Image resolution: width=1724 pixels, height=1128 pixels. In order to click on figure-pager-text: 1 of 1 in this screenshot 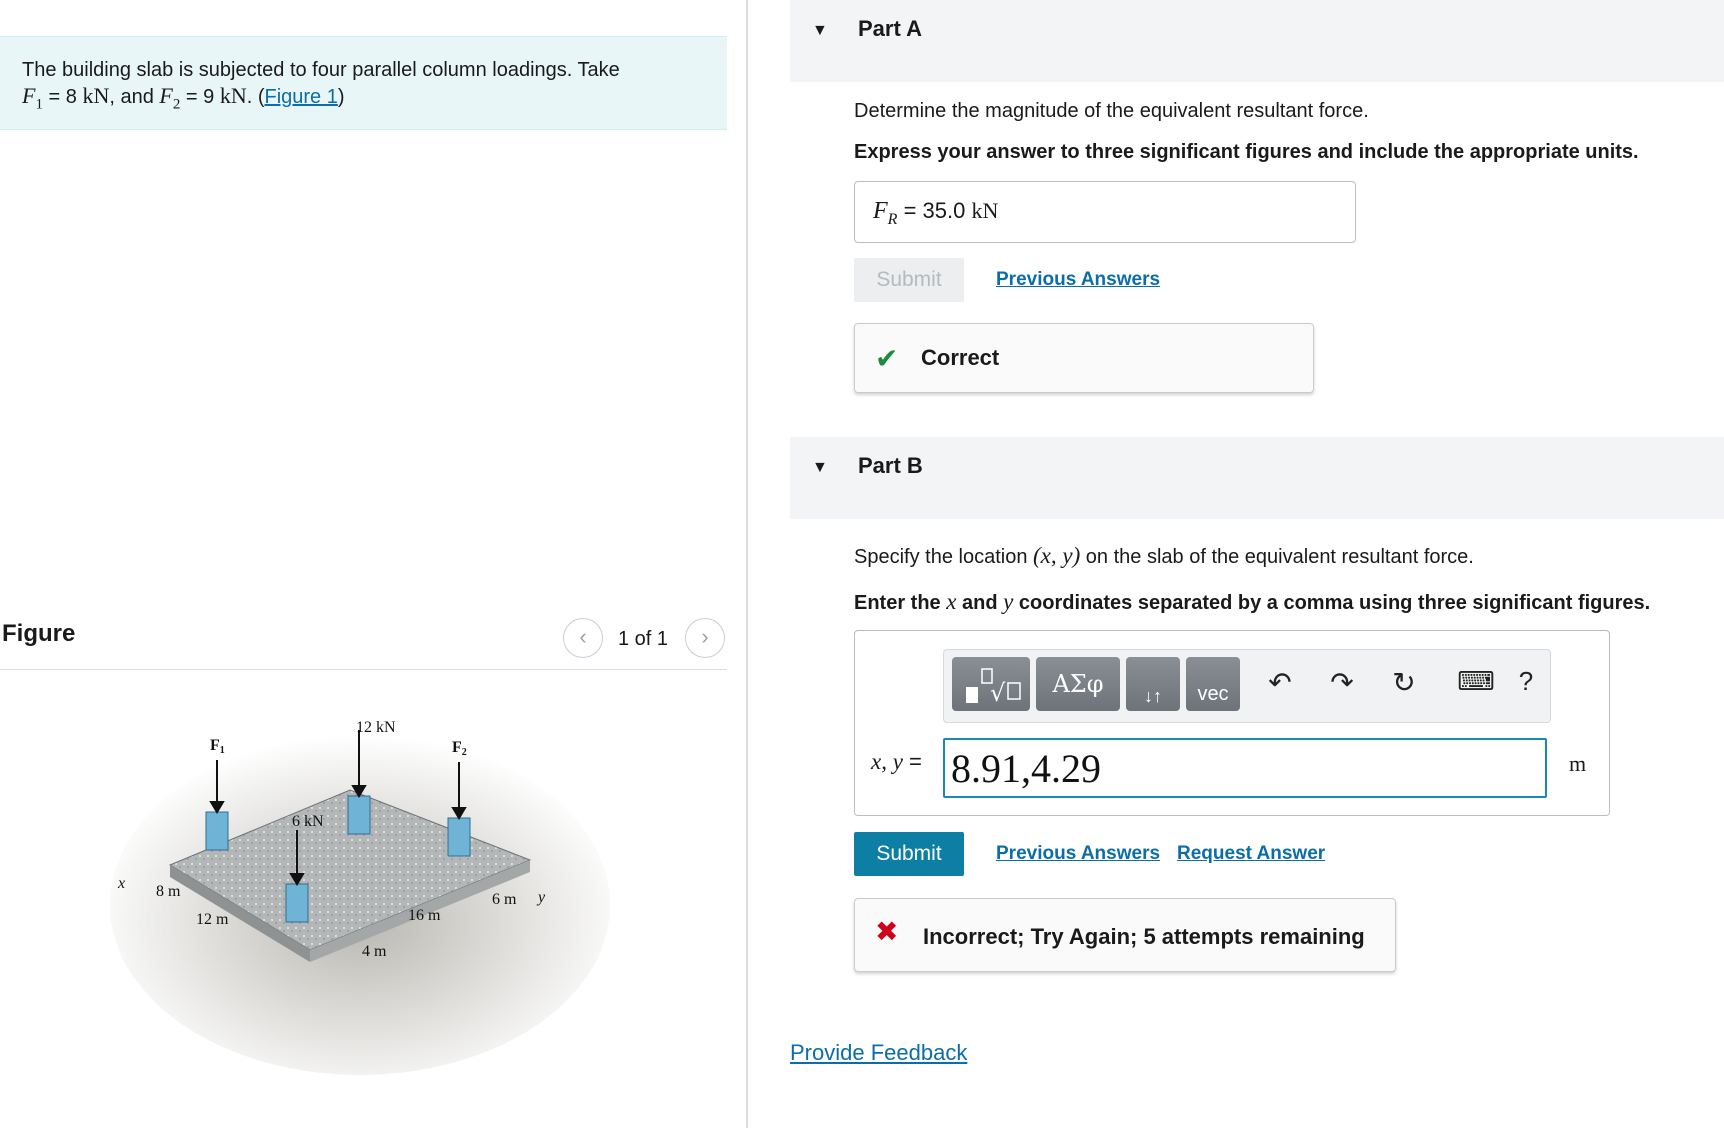, I will do `click(643, 639)`.